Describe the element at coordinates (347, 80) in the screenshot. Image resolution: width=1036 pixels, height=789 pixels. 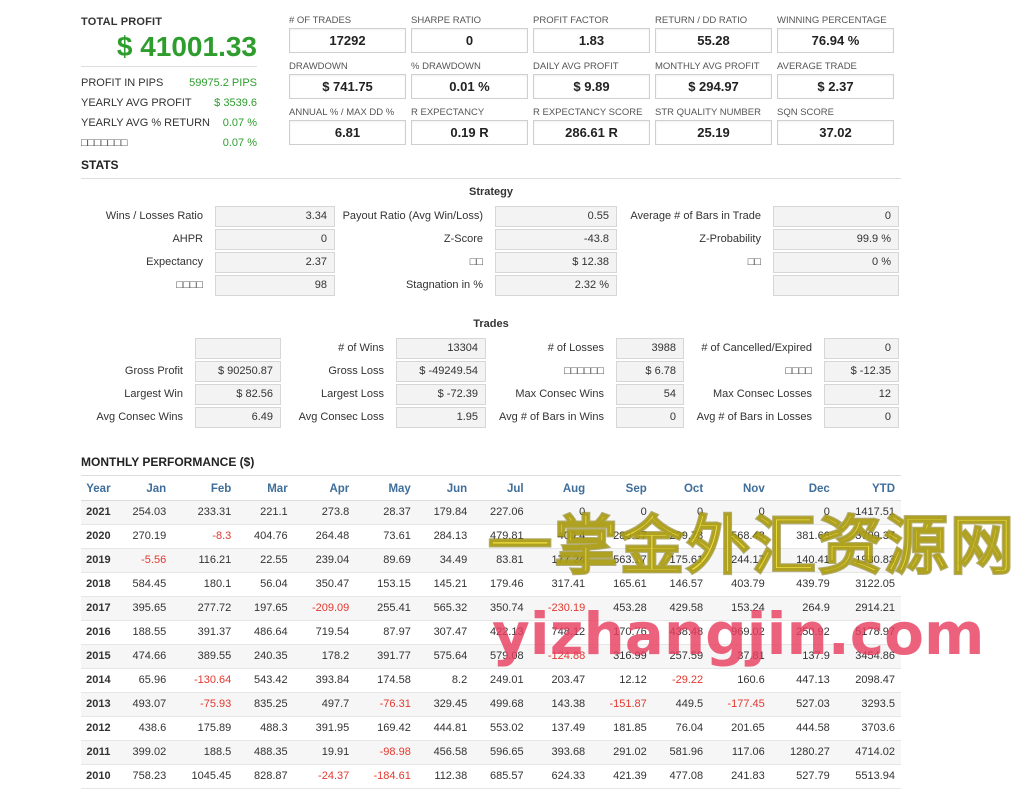
I see `metric-drawdown: DRAWDOWN $ 741.75` at that location.